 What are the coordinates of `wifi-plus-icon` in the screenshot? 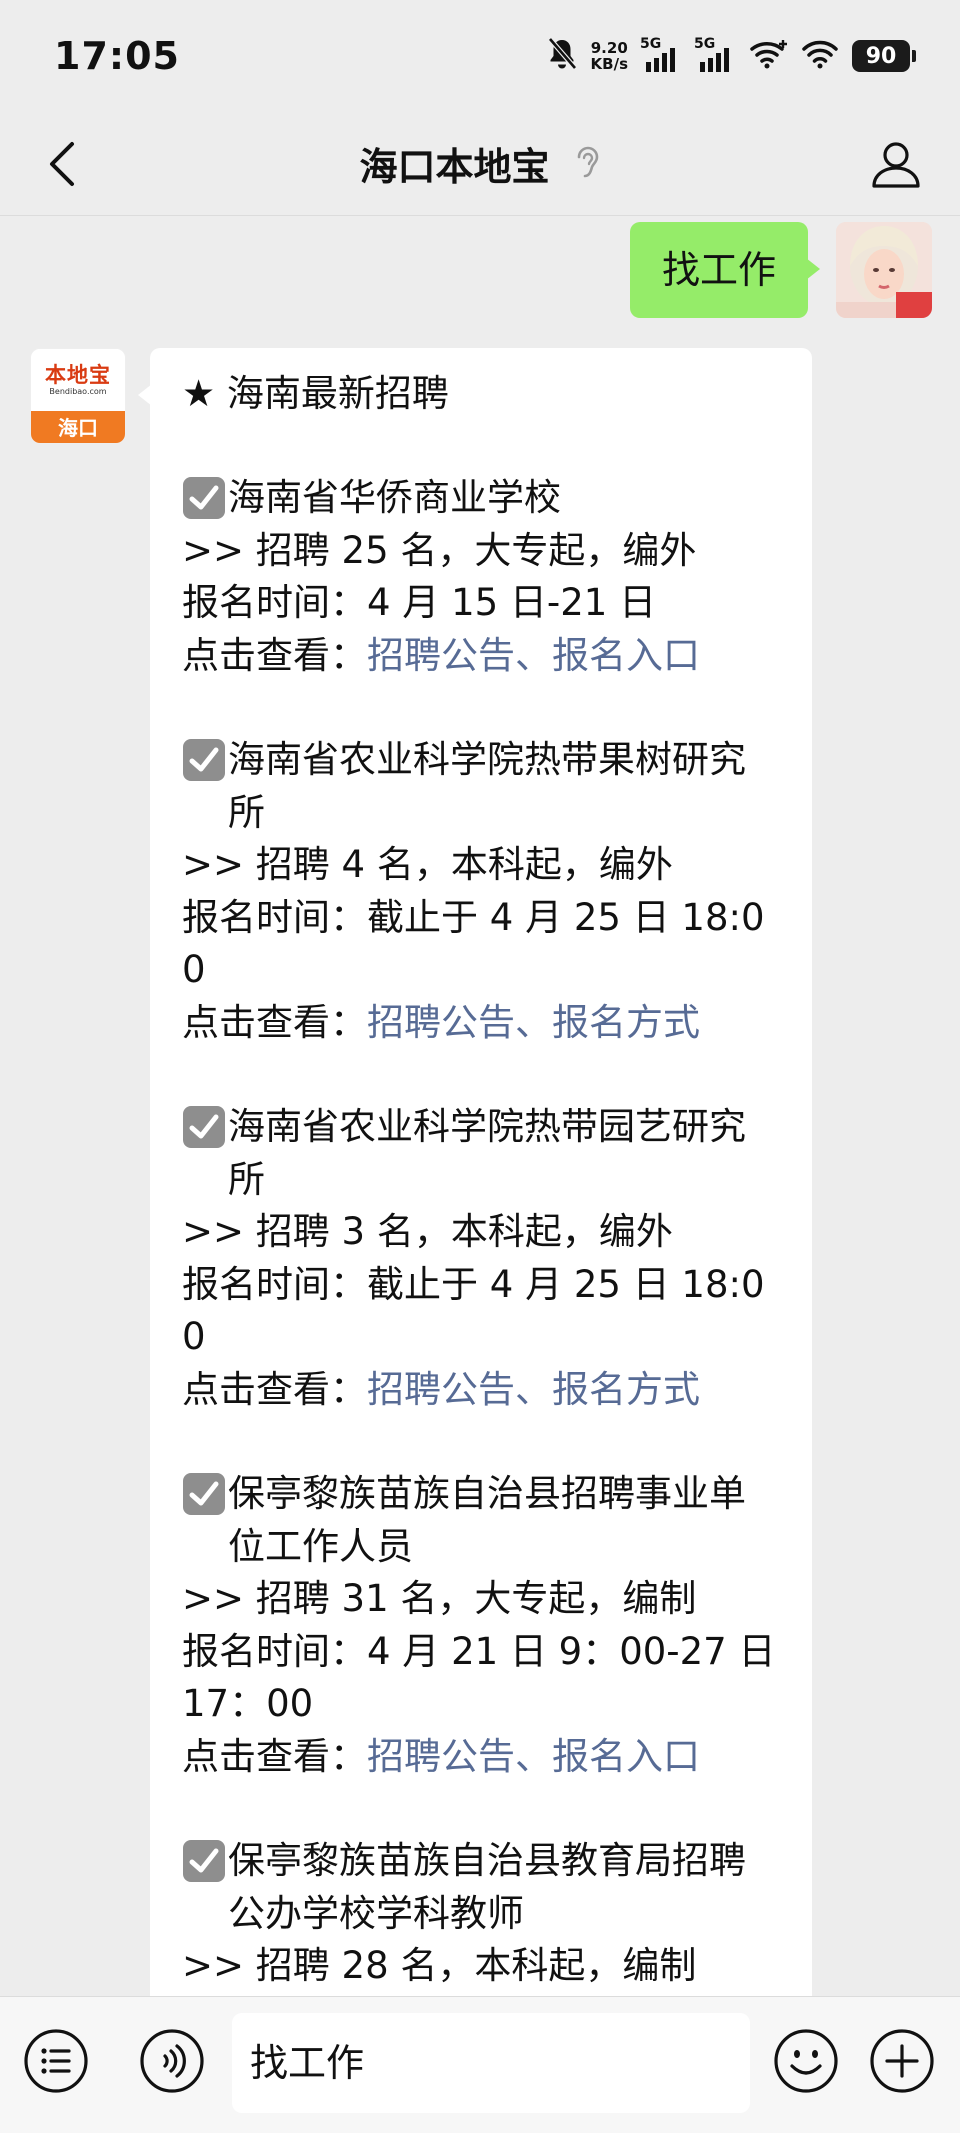 It's located at (769, 56).